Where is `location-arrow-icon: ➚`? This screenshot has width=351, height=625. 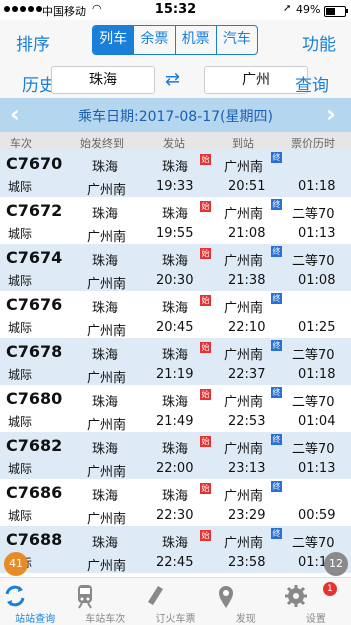
location-arrow-icon: ➚ is located at coordinates (287, 8).